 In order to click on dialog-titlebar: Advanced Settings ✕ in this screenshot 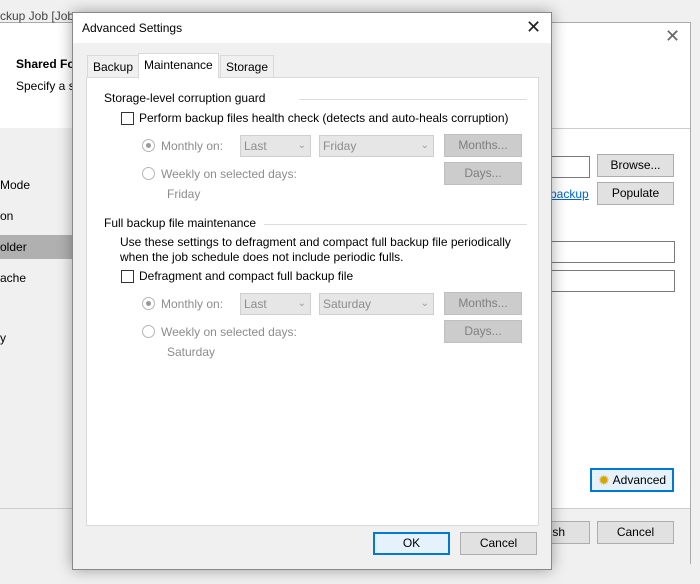, I will do `click(312, 28)`.